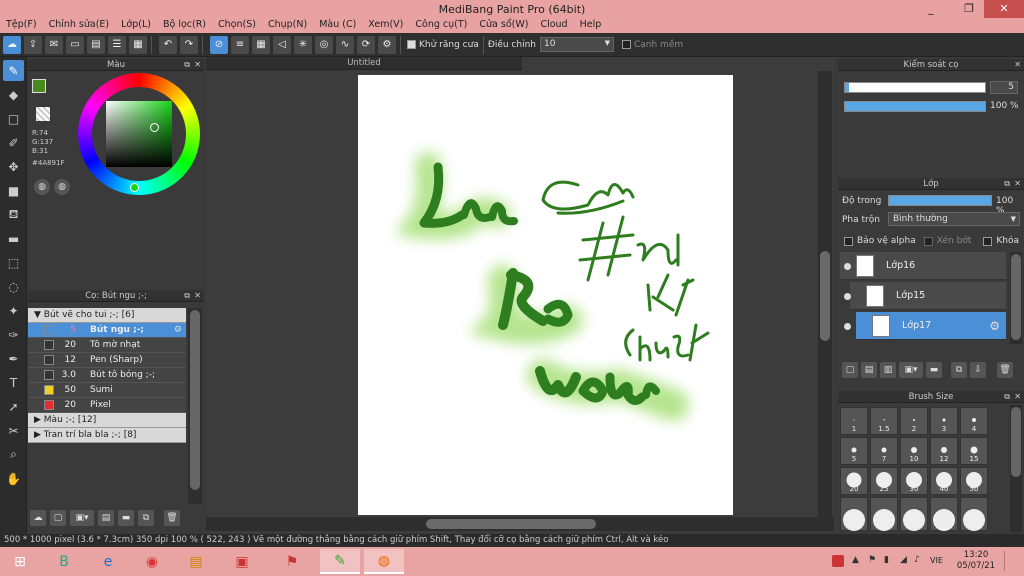 This screenshot has width=1024, height=576. What do you see at coordinates (441, 25) in the screenshot?
I see `menu-tools: Công cụ(T)` at bounding box center [441, 25].